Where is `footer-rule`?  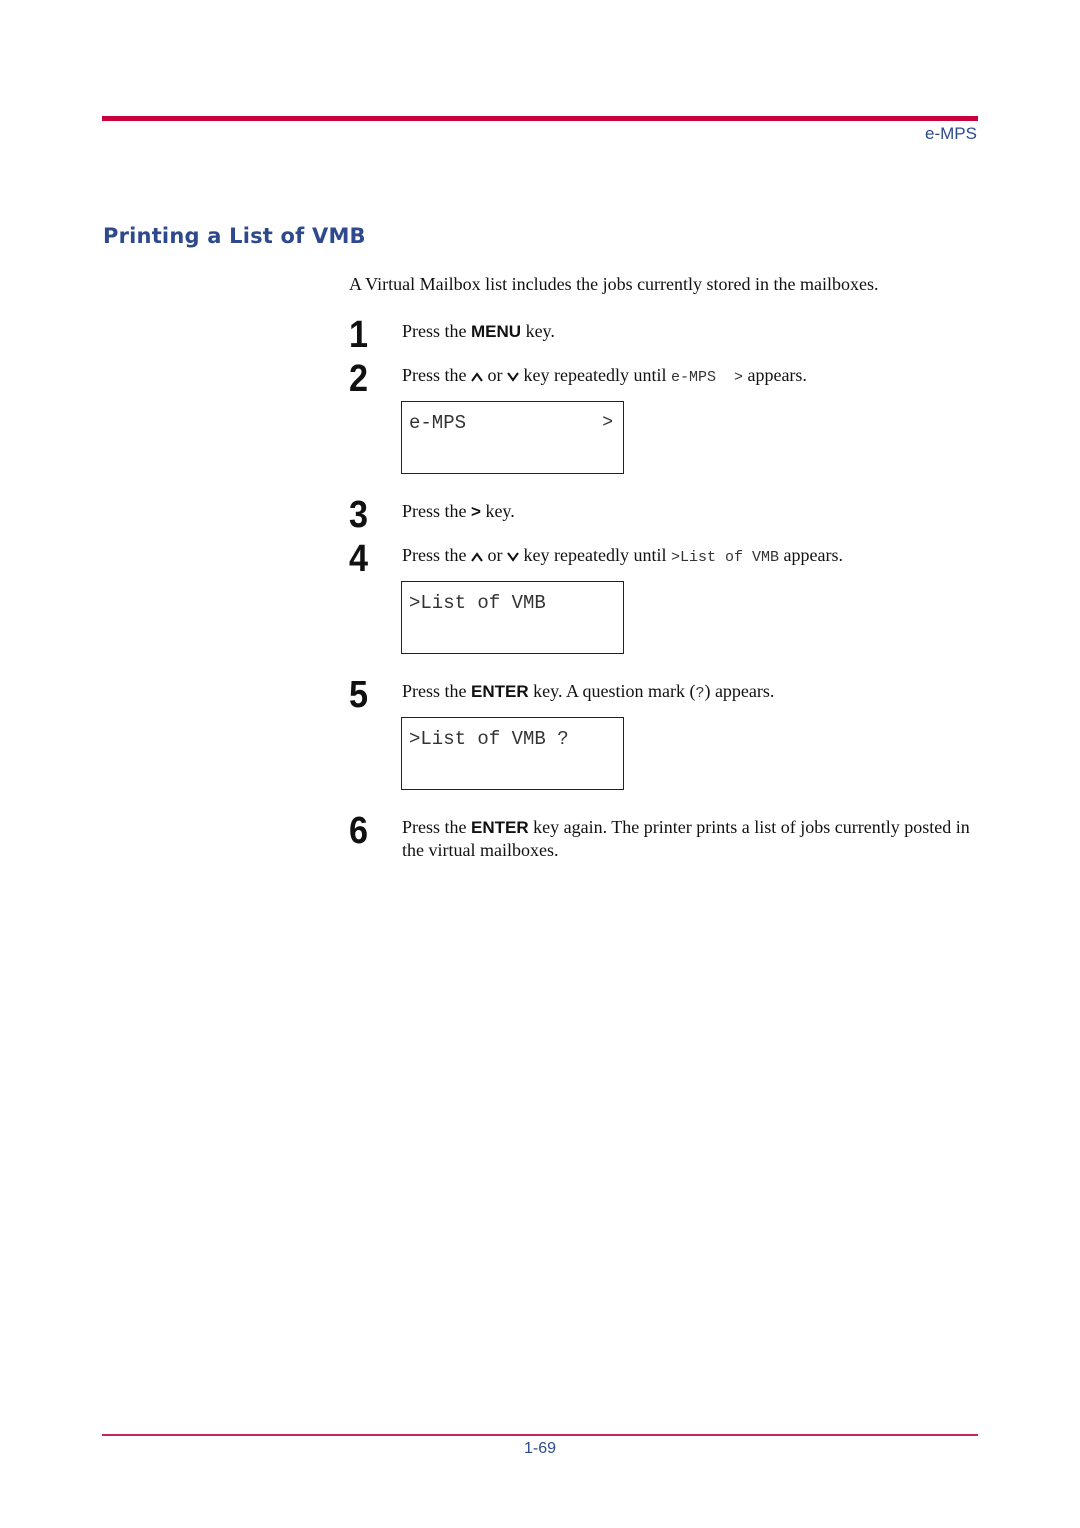 footer-rule is located at coordinates (540, 1435).